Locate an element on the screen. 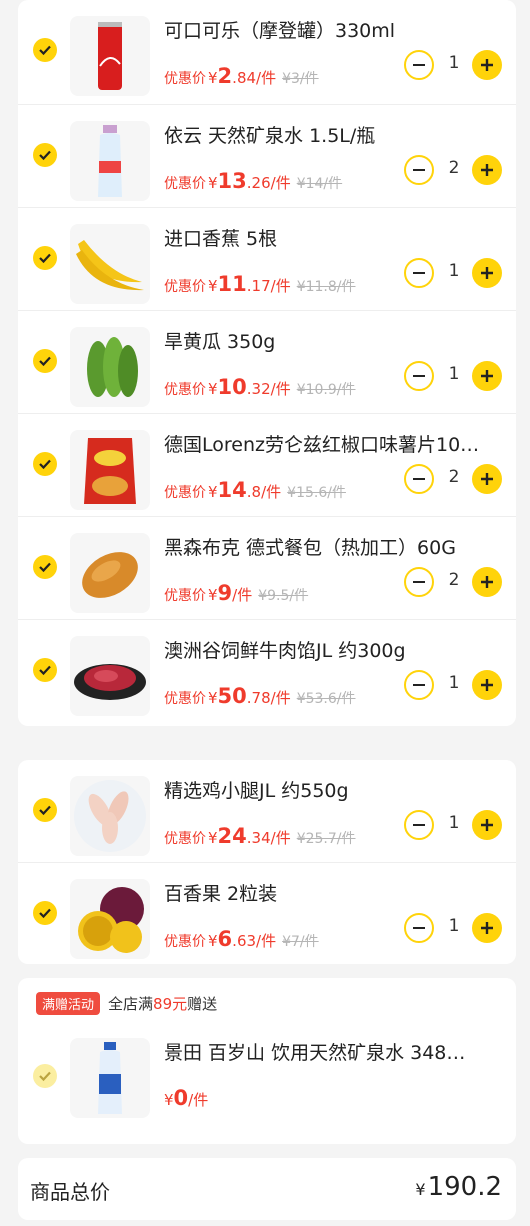 The width and height of the screenshot is (530, 1226). original-price: ¥7/件 is located at coordinates (300, 942).